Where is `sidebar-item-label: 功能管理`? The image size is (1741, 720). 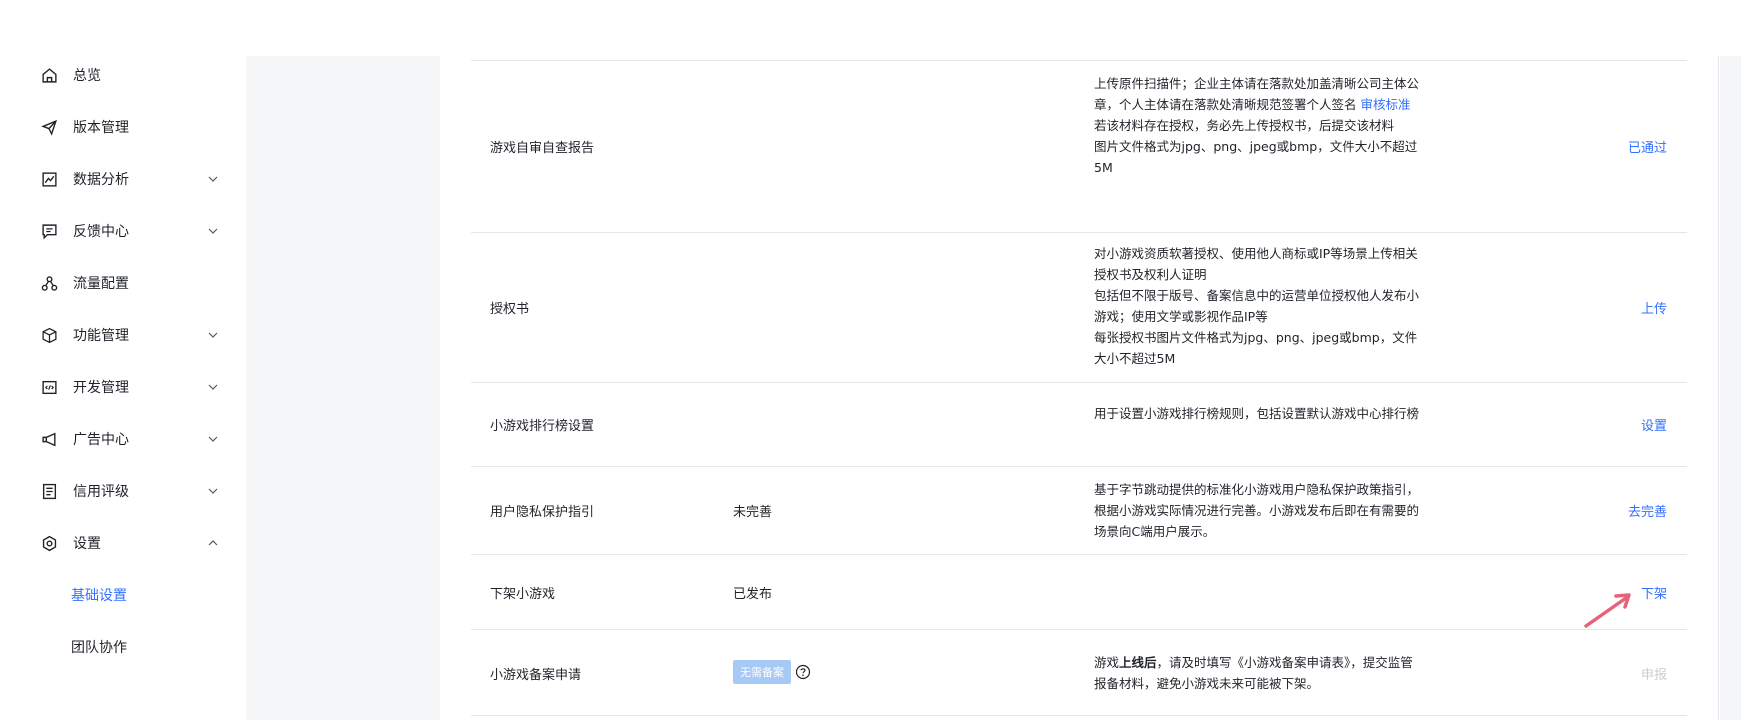 sidebar-item-label: 功能管理 is located at coordinates (101, 336).